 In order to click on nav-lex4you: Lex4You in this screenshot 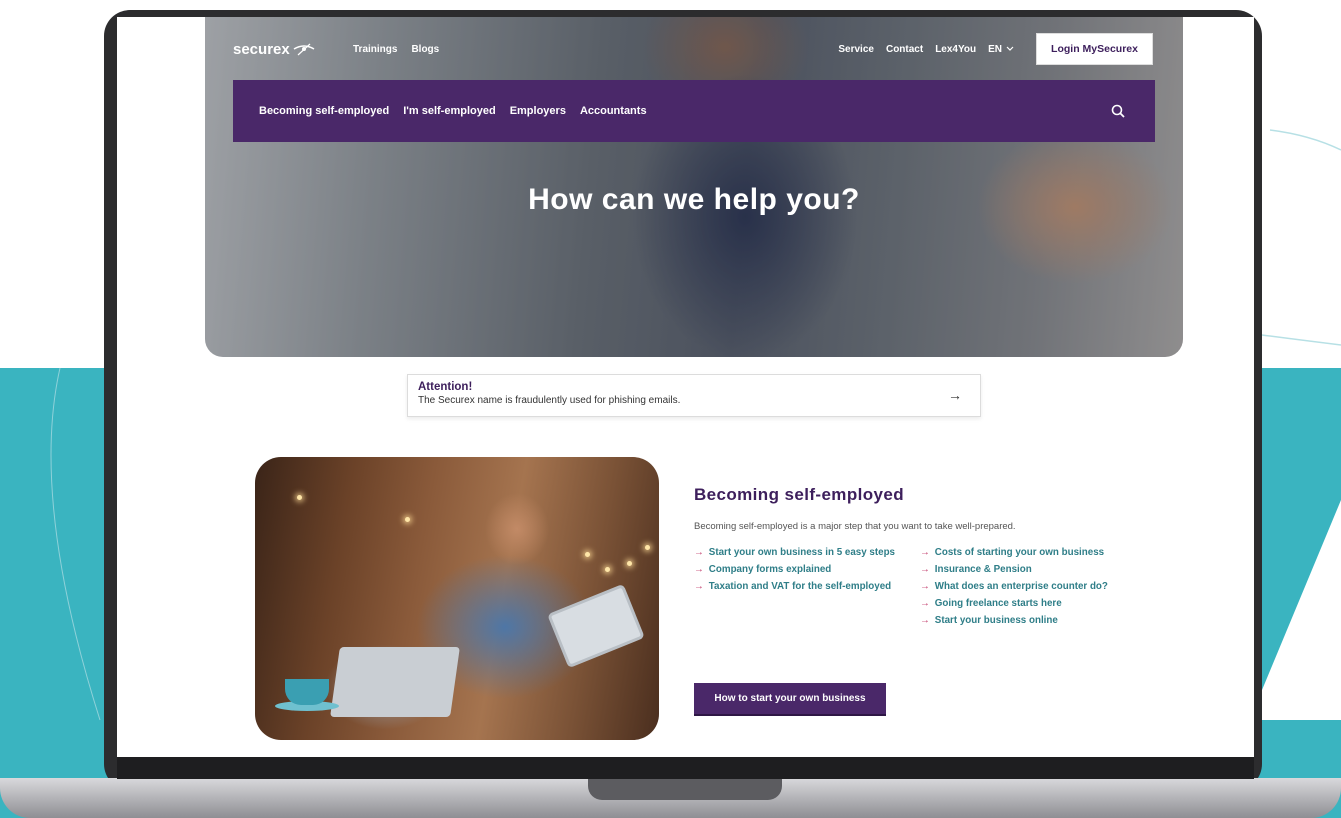, I will do `click(955, 49)`.